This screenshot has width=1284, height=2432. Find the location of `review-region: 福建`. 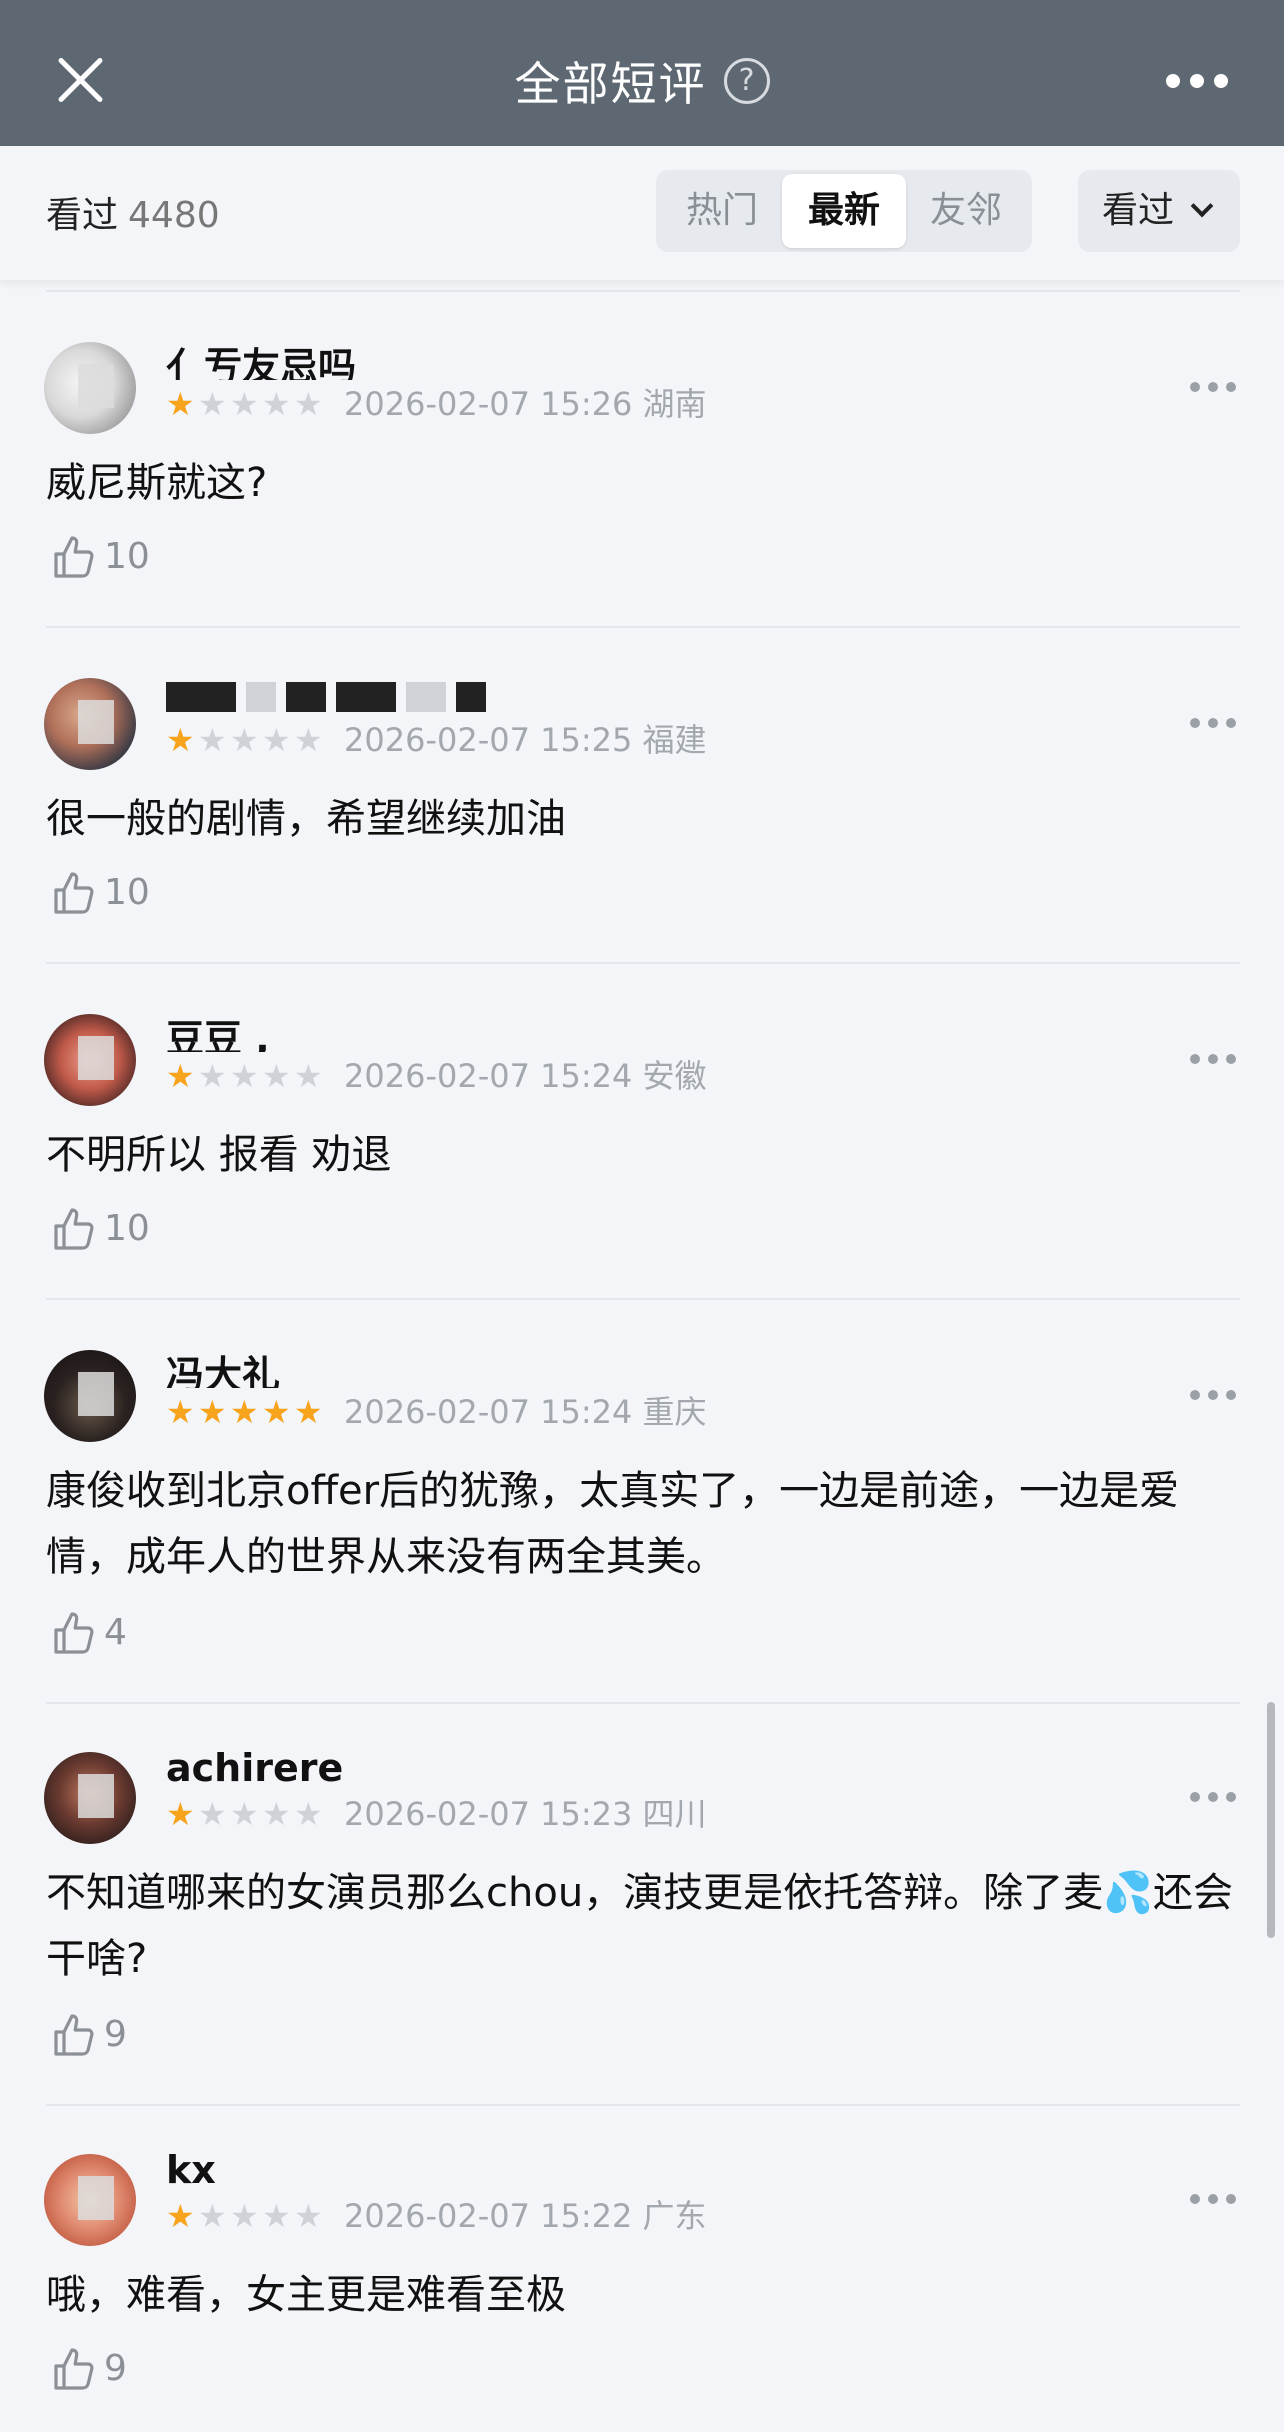

review-region: 福建 is located at coordinates (674, 740).